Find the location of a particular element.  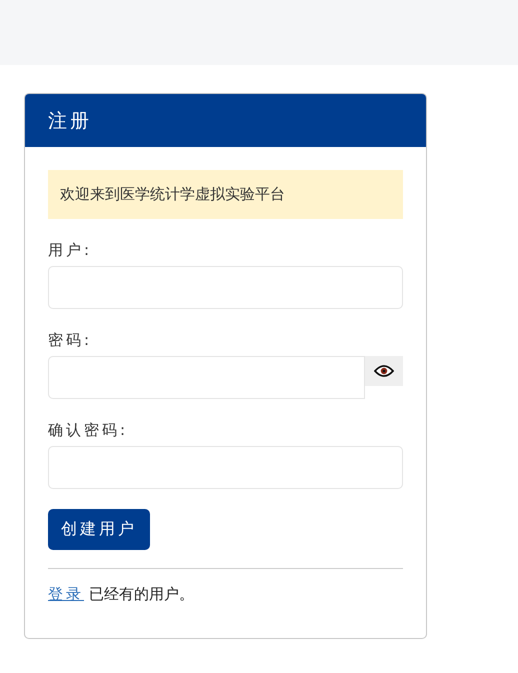

card-title: 注册 is located at coordinates (70, 121).